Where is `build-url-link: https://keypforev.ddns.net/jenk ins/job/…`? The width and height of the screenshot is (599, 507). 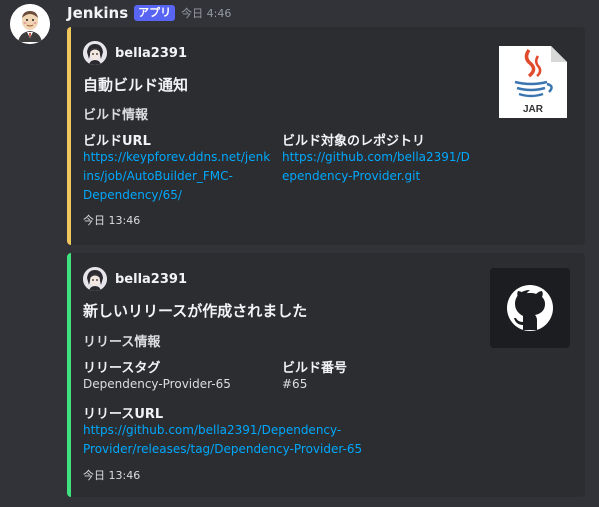 build-url-link: https://keypforev.ddns.net/jenk ins/job/… is located at coordinates (176, 176).